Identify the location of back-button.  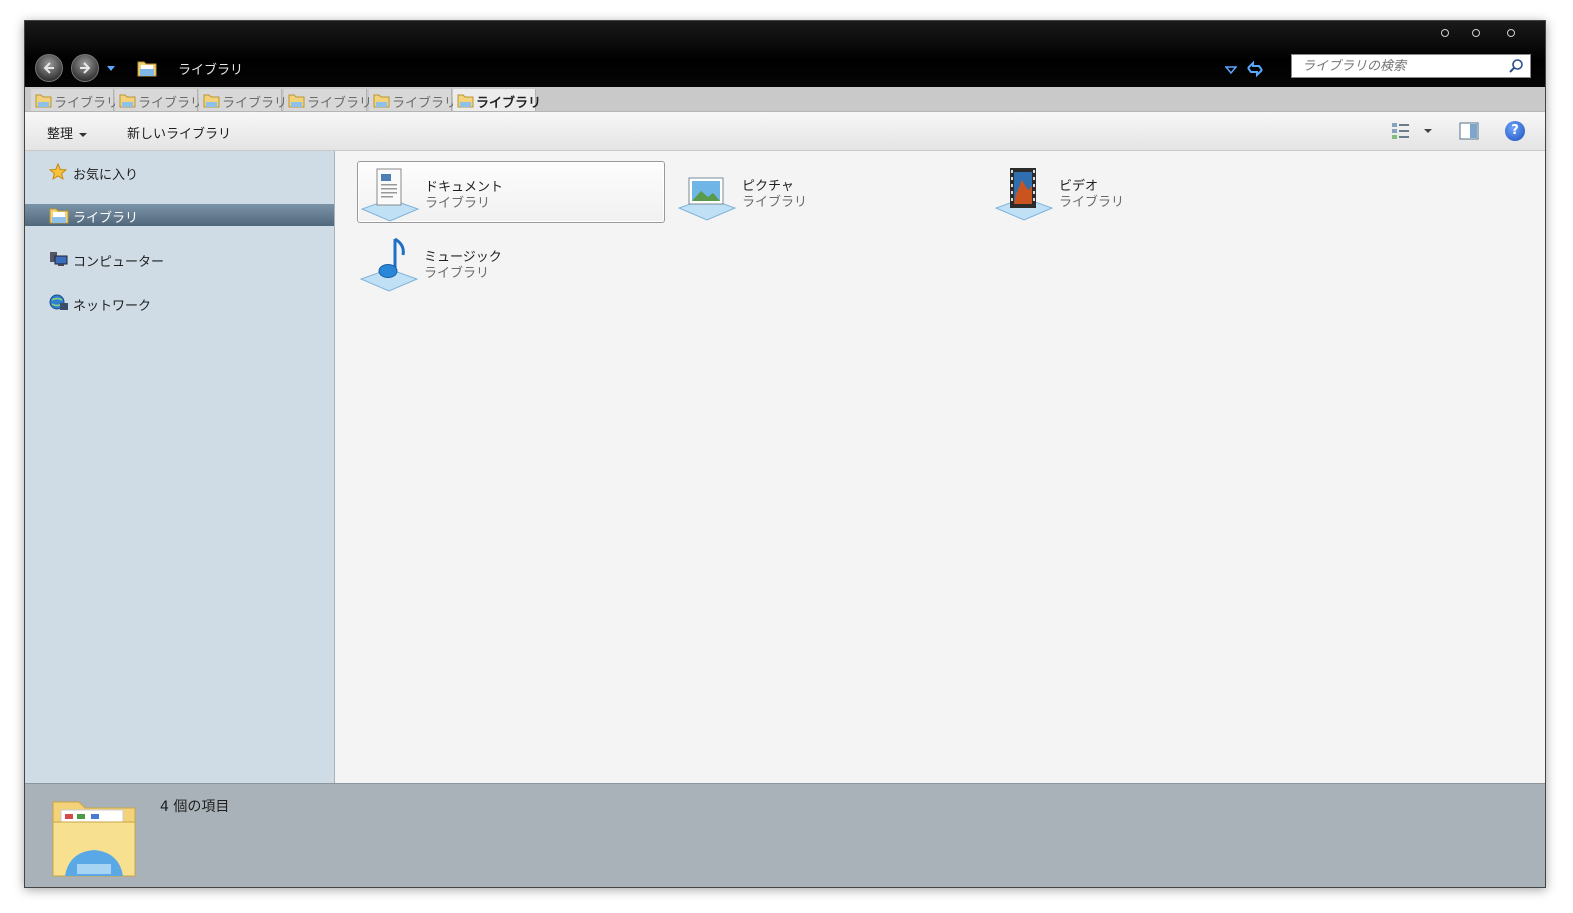
(49, 68).